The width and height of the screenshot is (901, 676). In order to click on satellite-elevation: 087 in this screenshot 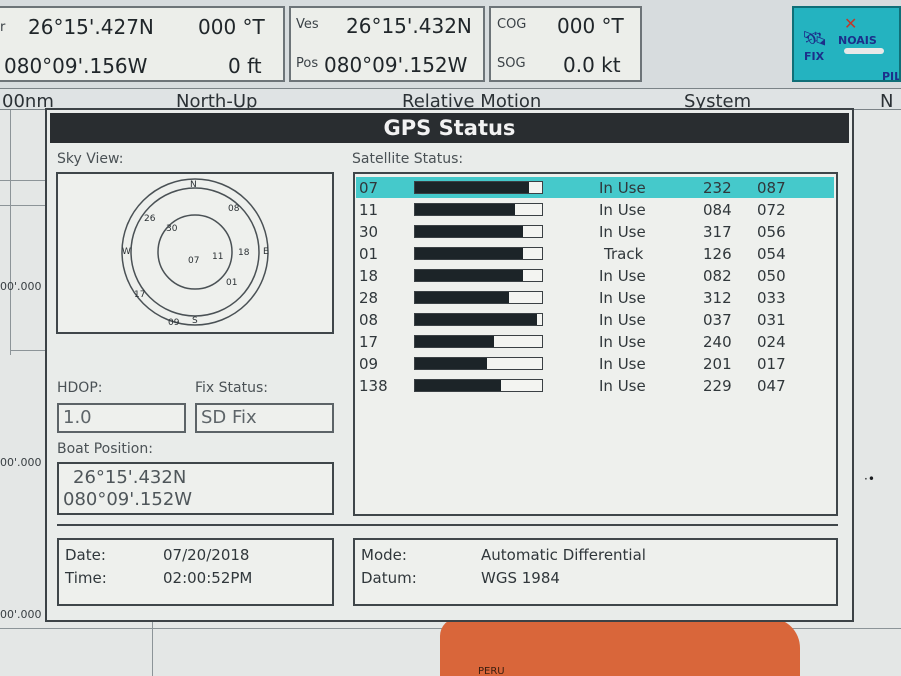, I will do `click(771, 188)`.